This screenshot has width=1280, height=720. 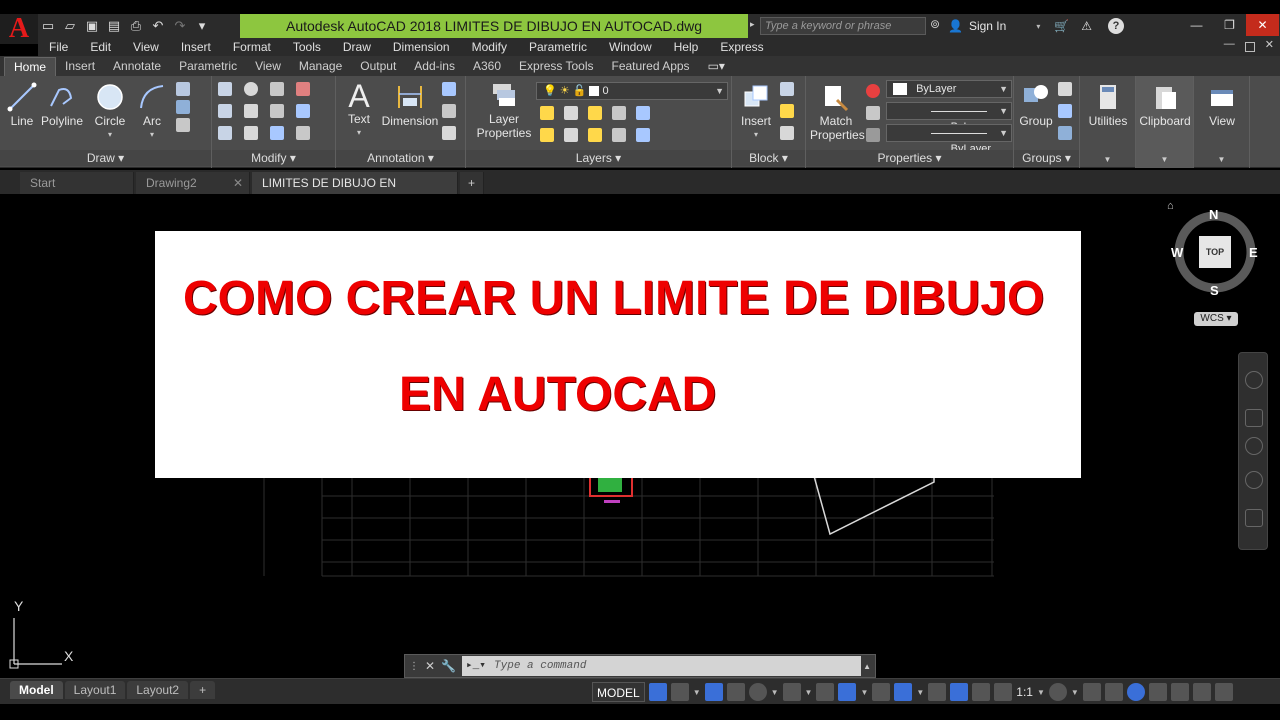 I want to click on tab-annotate: Annotate, so click(x=137, y=66).